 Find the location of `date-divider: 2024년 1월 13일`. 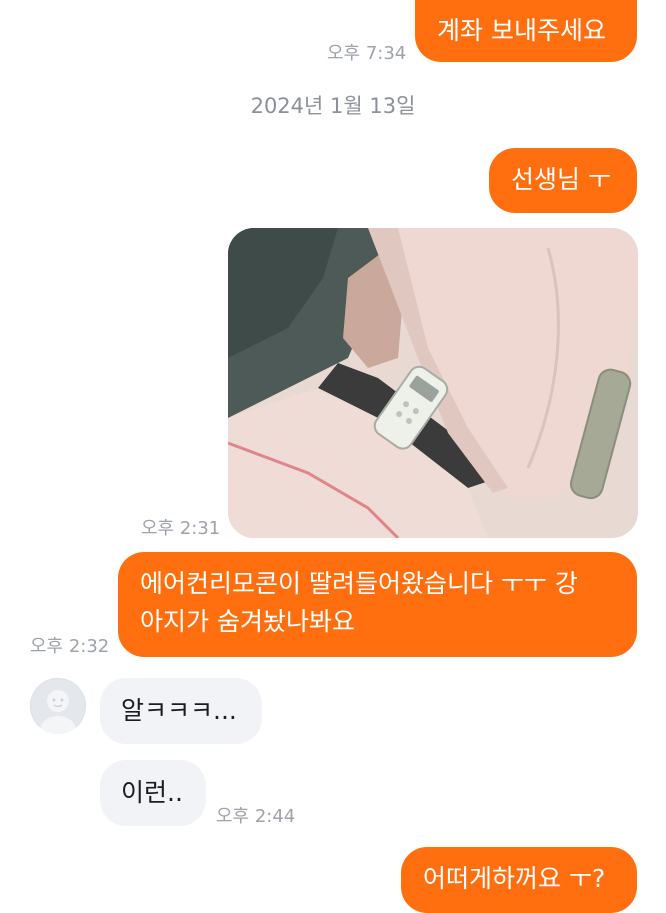

date-divider: 2024년 1월 13일 is located at coordinates (333, 106).